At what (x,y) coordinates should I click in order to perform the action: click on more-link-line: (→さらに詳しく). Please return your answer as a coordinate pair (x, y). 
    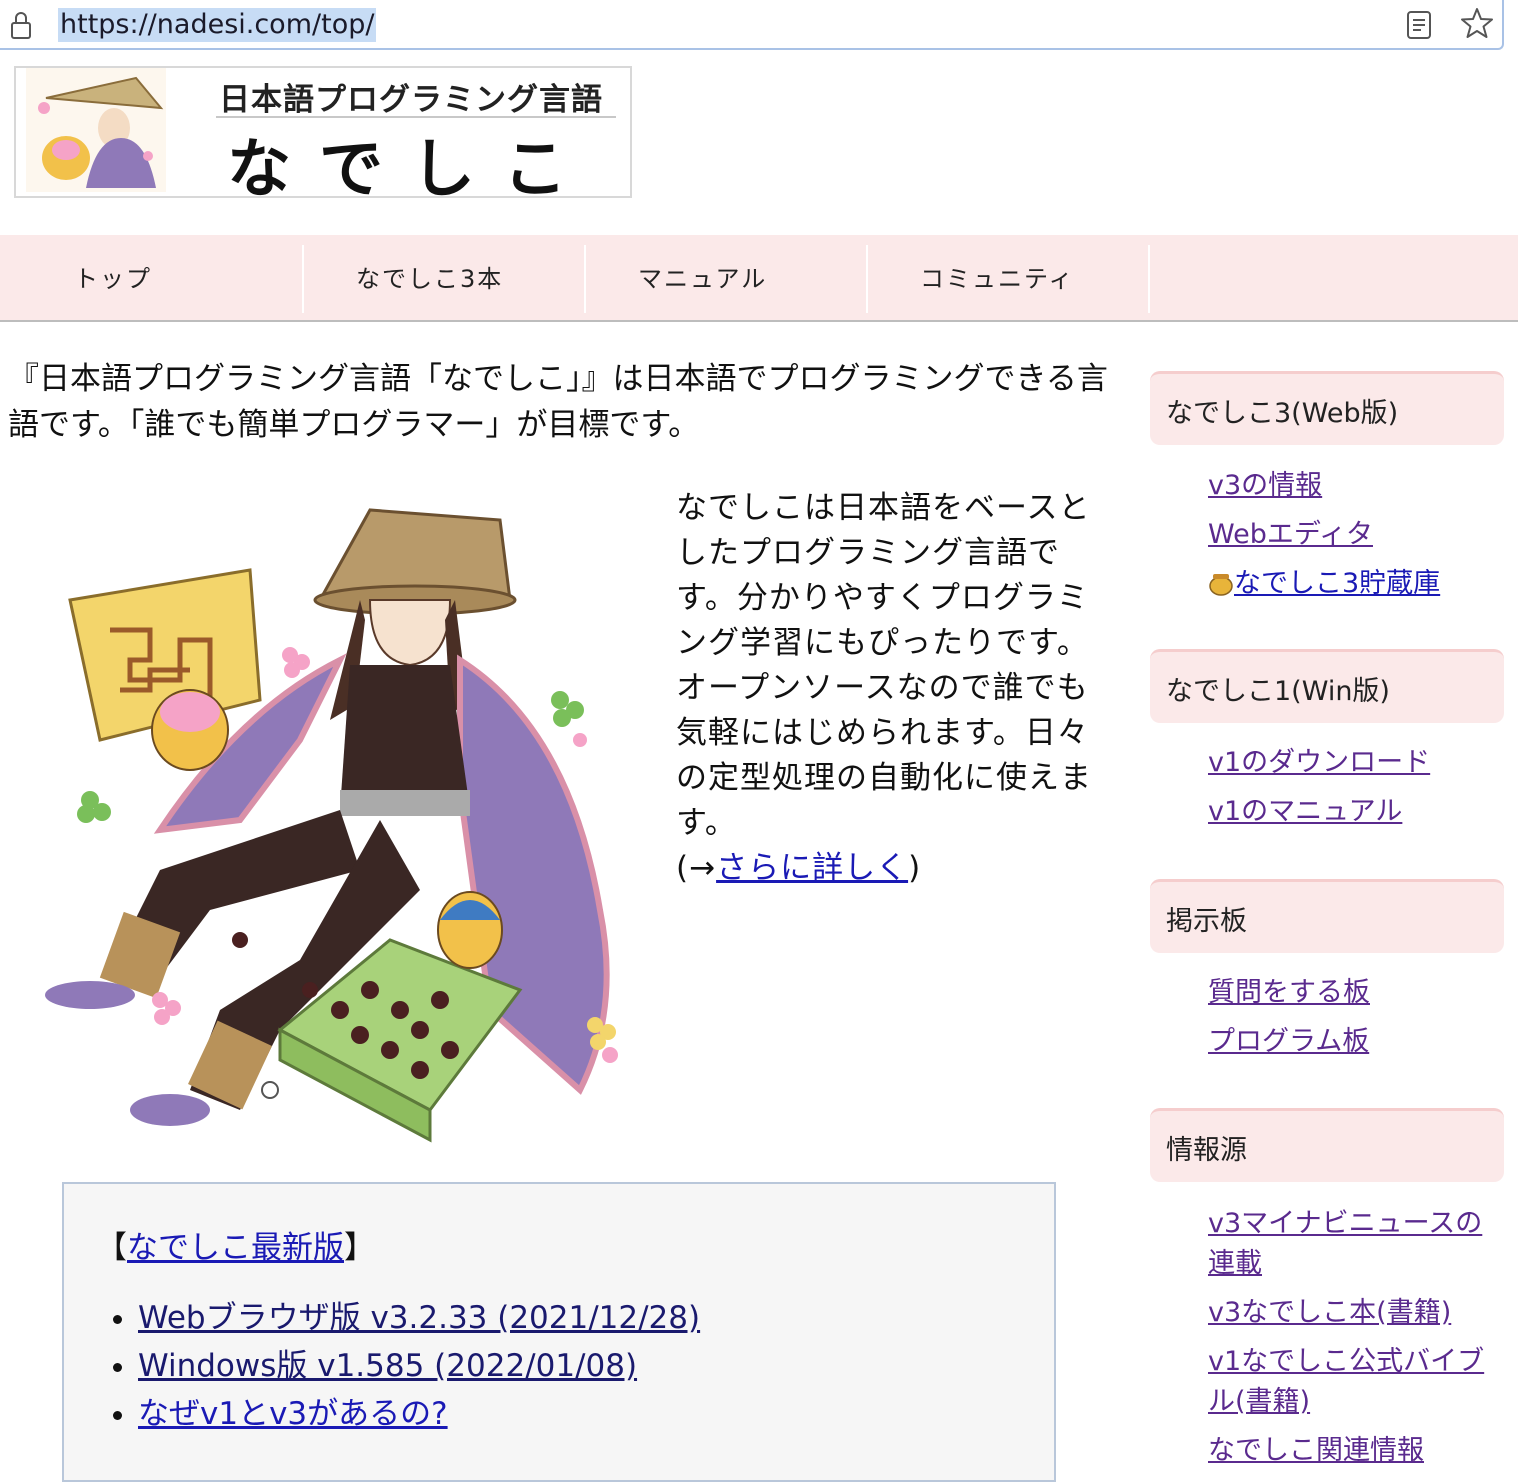
    Looking at the image, I should click on (886, 868).